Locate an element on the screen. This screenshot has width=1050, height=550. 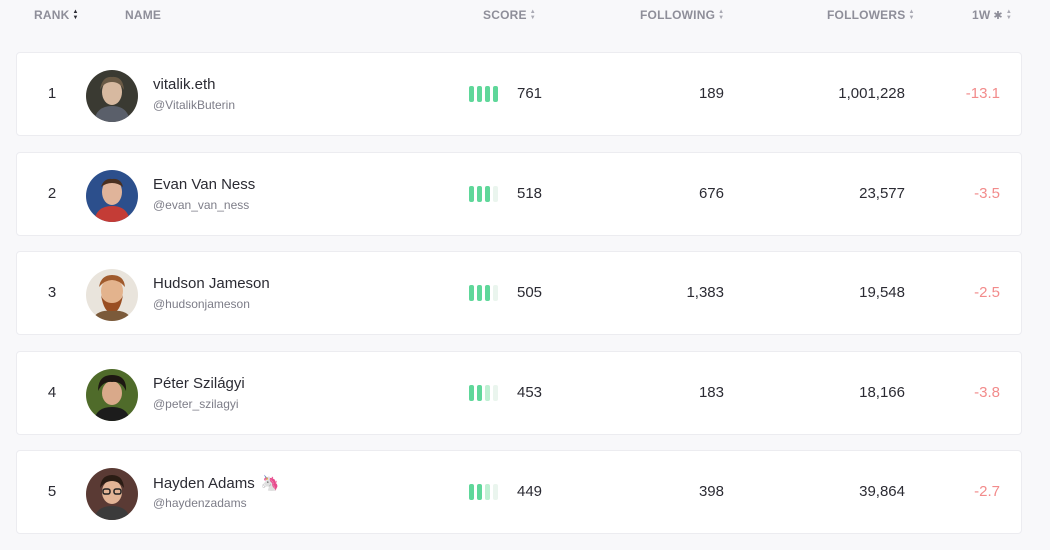
unicorn-icon: 🦄 is located at coordinates (270, 483).